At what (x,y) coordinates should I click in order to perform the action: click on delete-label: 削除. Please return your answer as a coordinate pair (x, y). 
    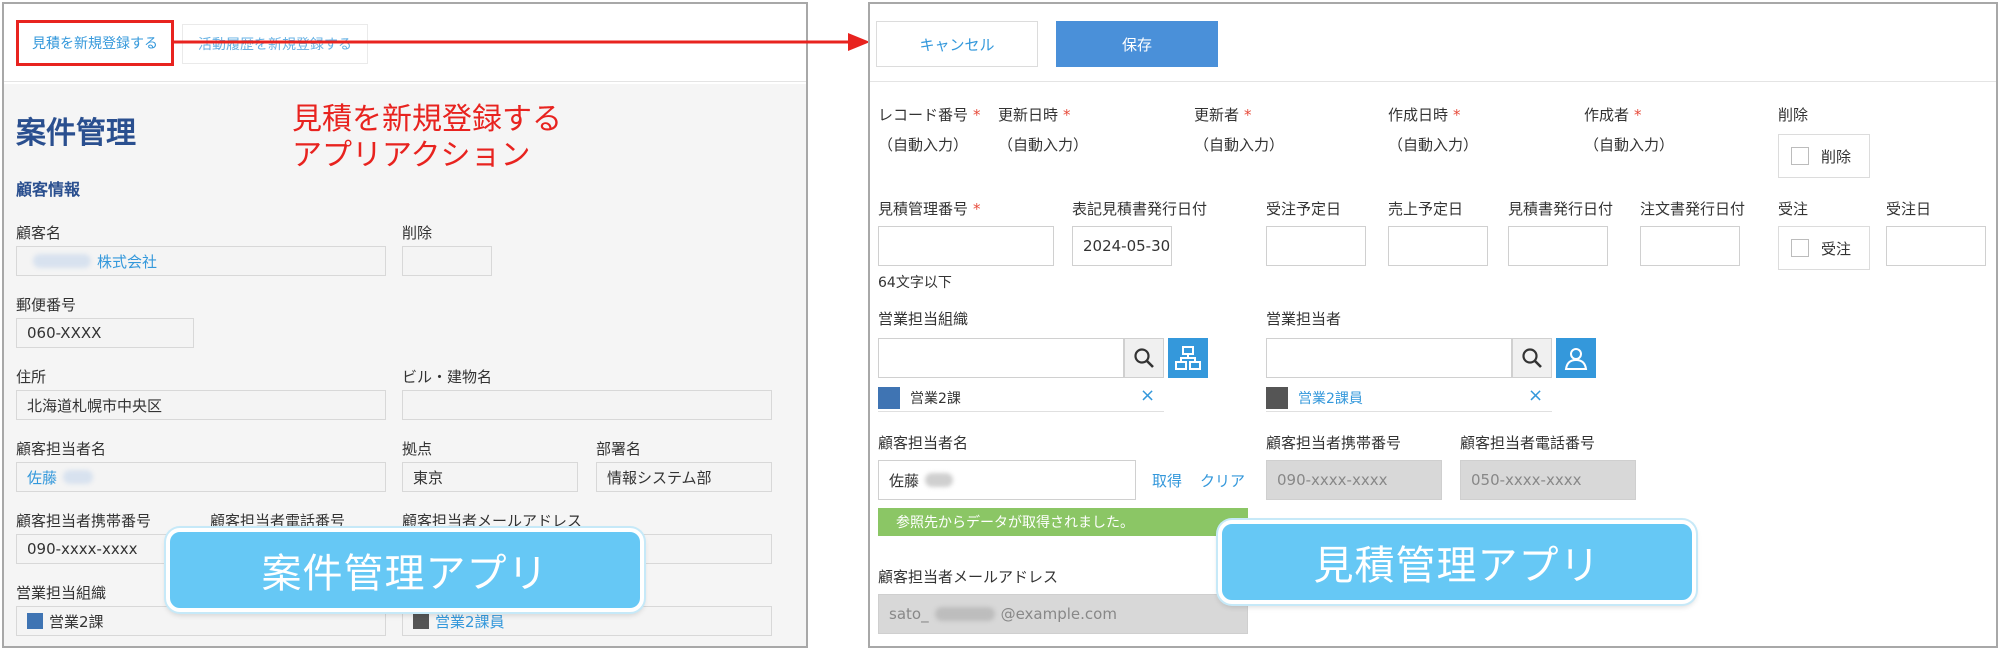
    Looking at the image, I should click on (1793, 115).